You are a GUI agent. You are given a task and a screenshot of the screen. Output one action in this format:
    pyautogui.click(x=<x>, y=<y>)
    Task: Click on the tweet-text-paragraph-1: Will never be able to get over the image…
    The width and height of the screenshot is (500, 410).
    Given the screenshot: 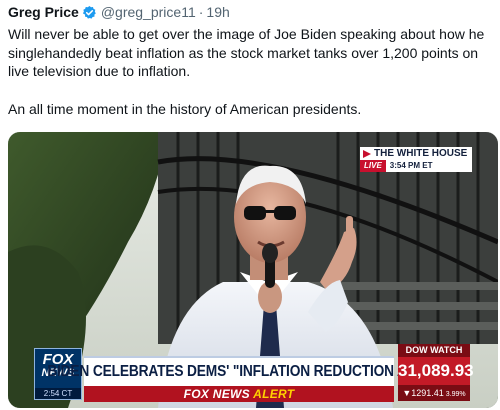 What is the action you would take?
    pyautogui.click(x=246, y=52)
    